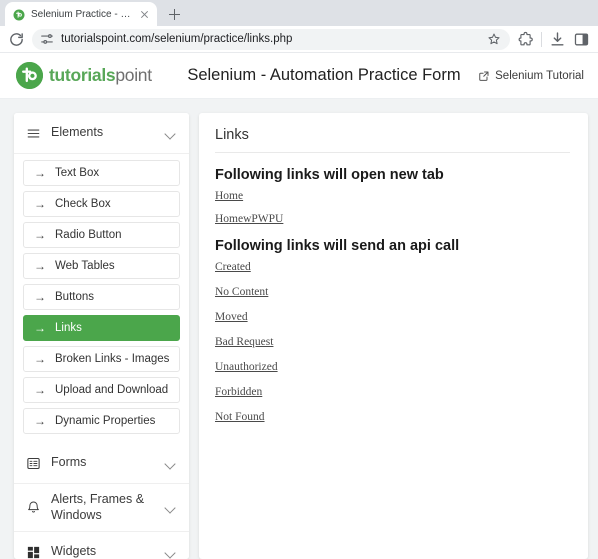  I want to click on browser-tab-title: Selenium Practice - Links, so click(81, 14).